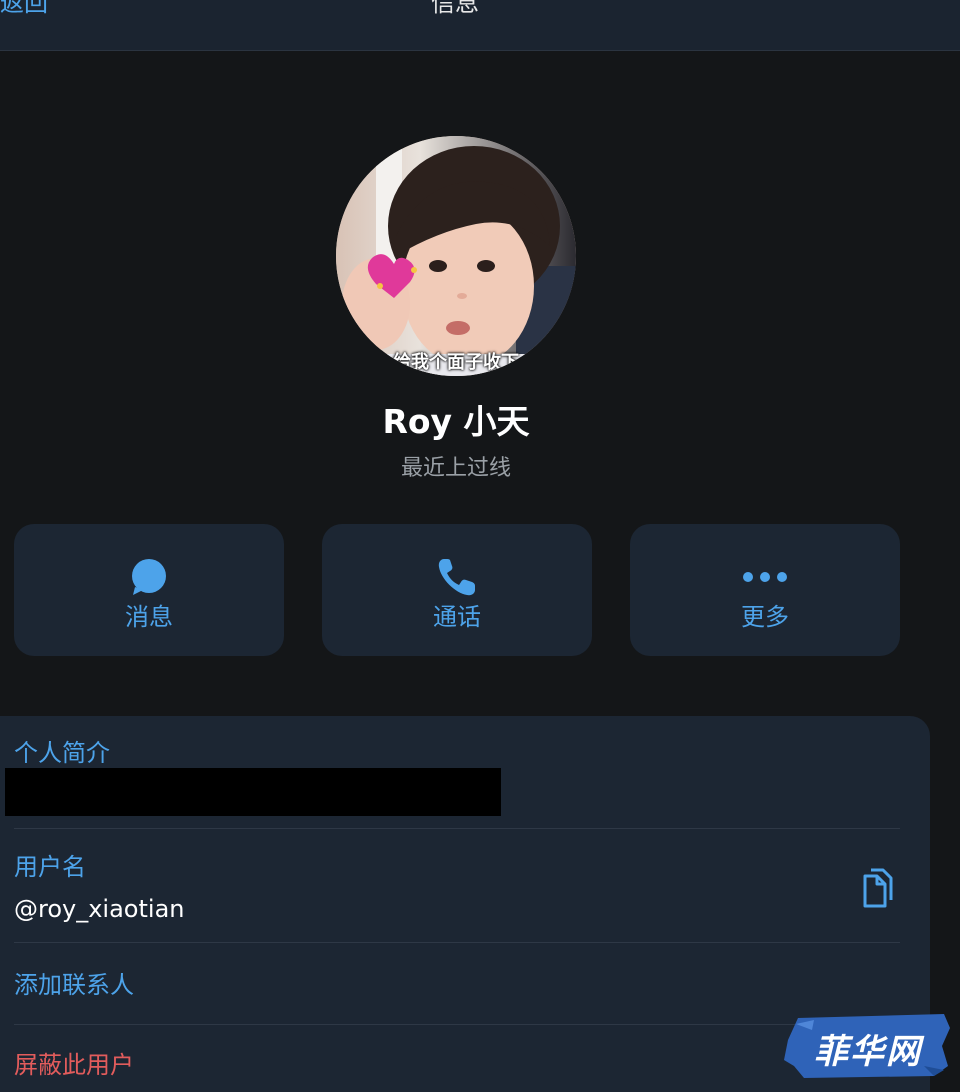 This screenshot has height=1092, width=960. What do you see at coordinates (62, 753) in the screenshot?
I see `bio-label: 个人简介` at bounding box center [62, 753].